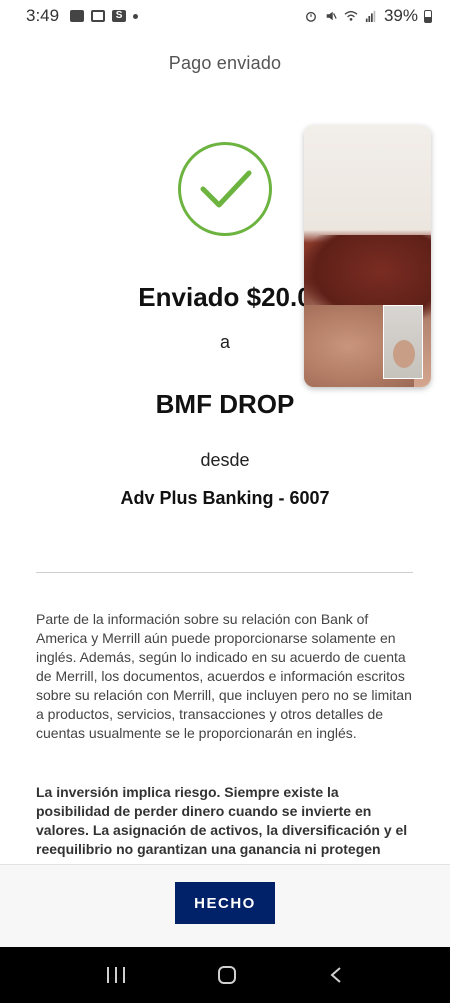  What do you see at coordinates (310, 16) in the screenshot?
I see `alarm-icon` at bounding box center [310, 16].